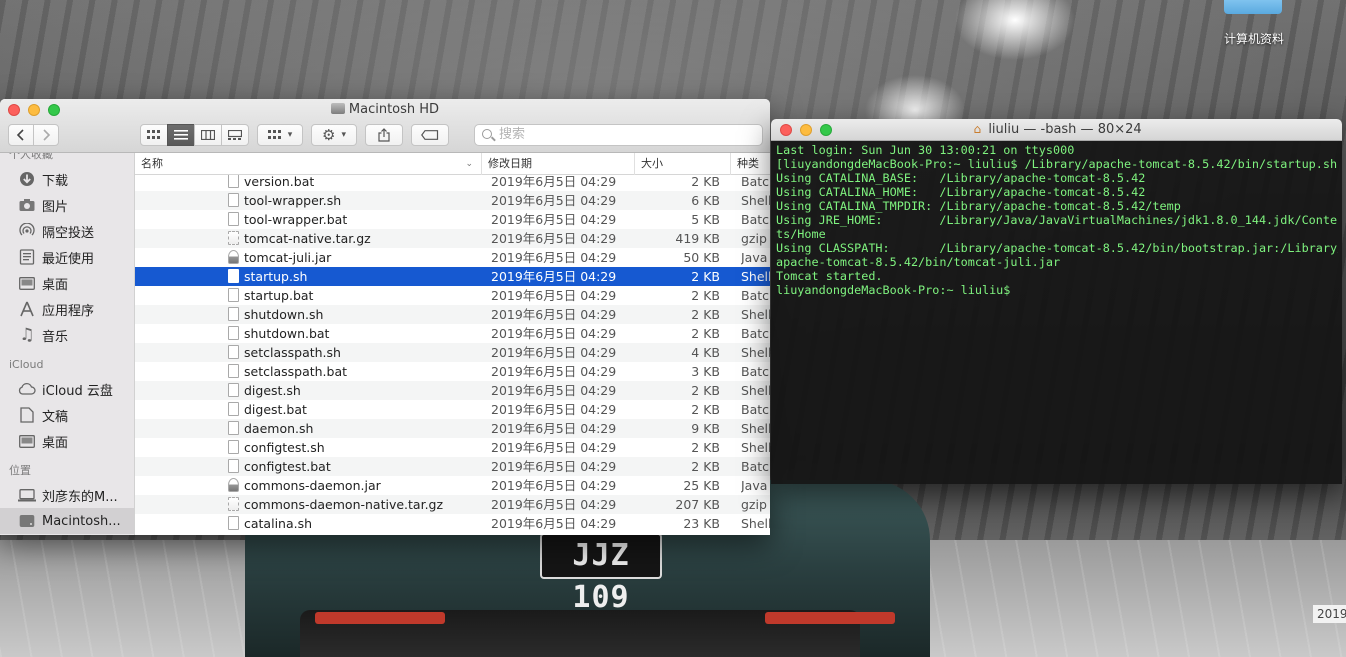 This screenshot has height=657, width=1346. I want to click on file-row: shutdown.bat 2019年6月5日 04:29 2 KB Batch, so click(452, 333).